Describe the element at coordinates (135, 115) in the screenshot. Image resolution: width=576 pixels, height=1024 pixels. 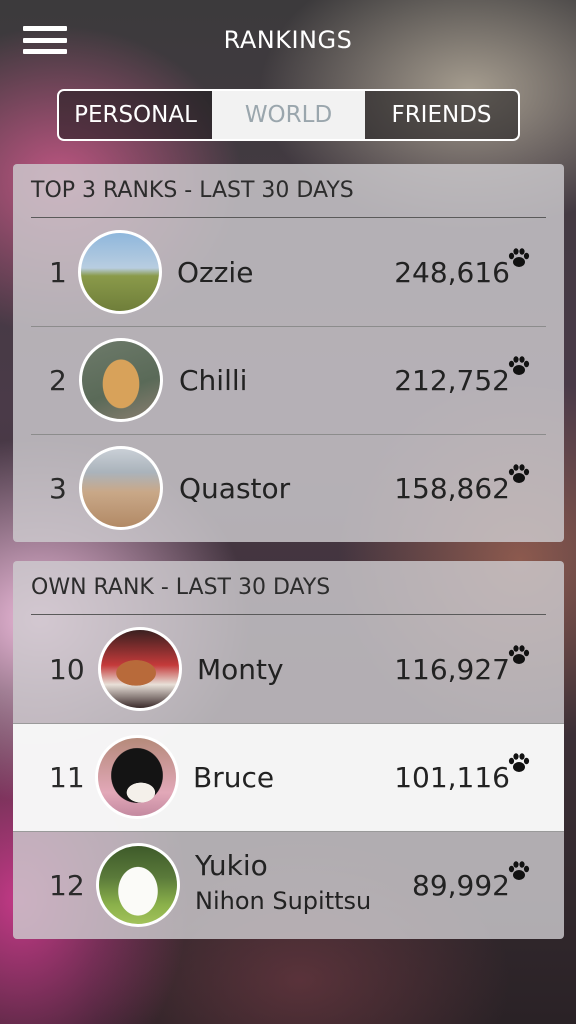
I see `tab-personal: PERSONAL` at that location.